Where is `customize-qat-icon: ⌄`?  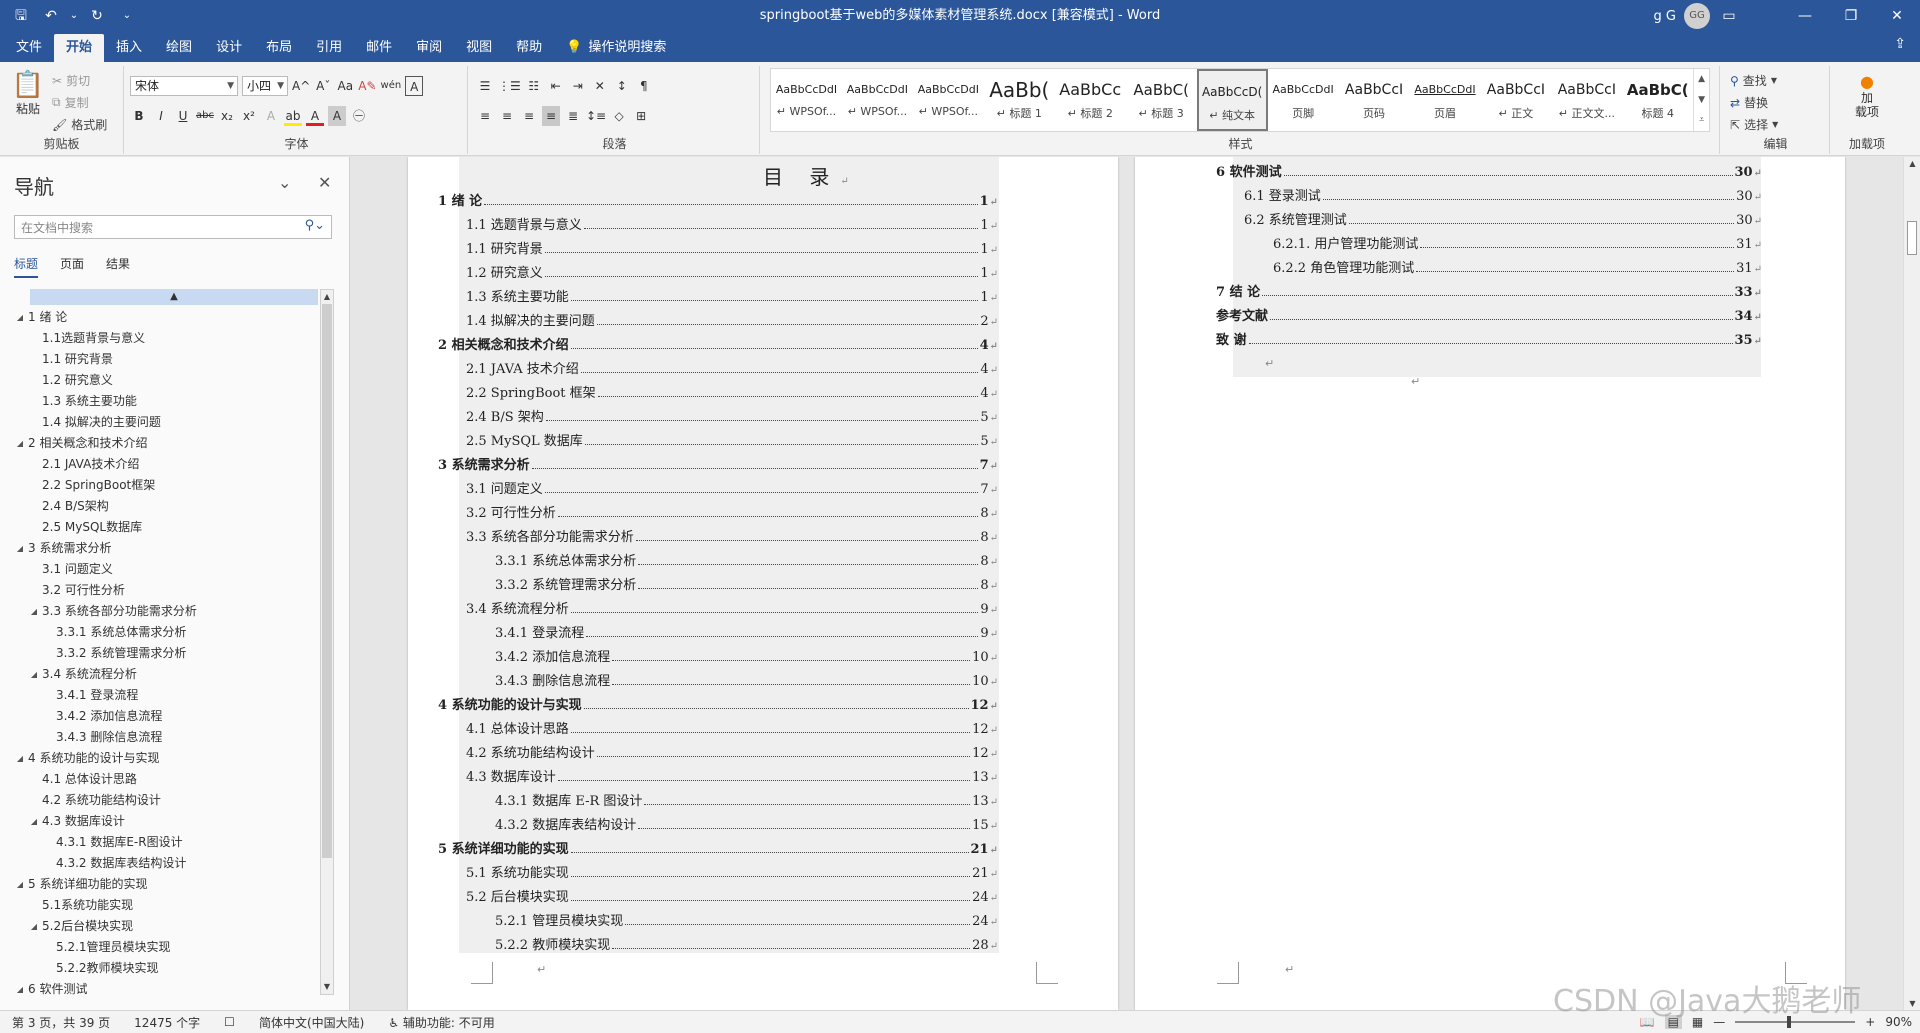
customize-qat-icon: ⌄ is located at coordinates (127, 16).